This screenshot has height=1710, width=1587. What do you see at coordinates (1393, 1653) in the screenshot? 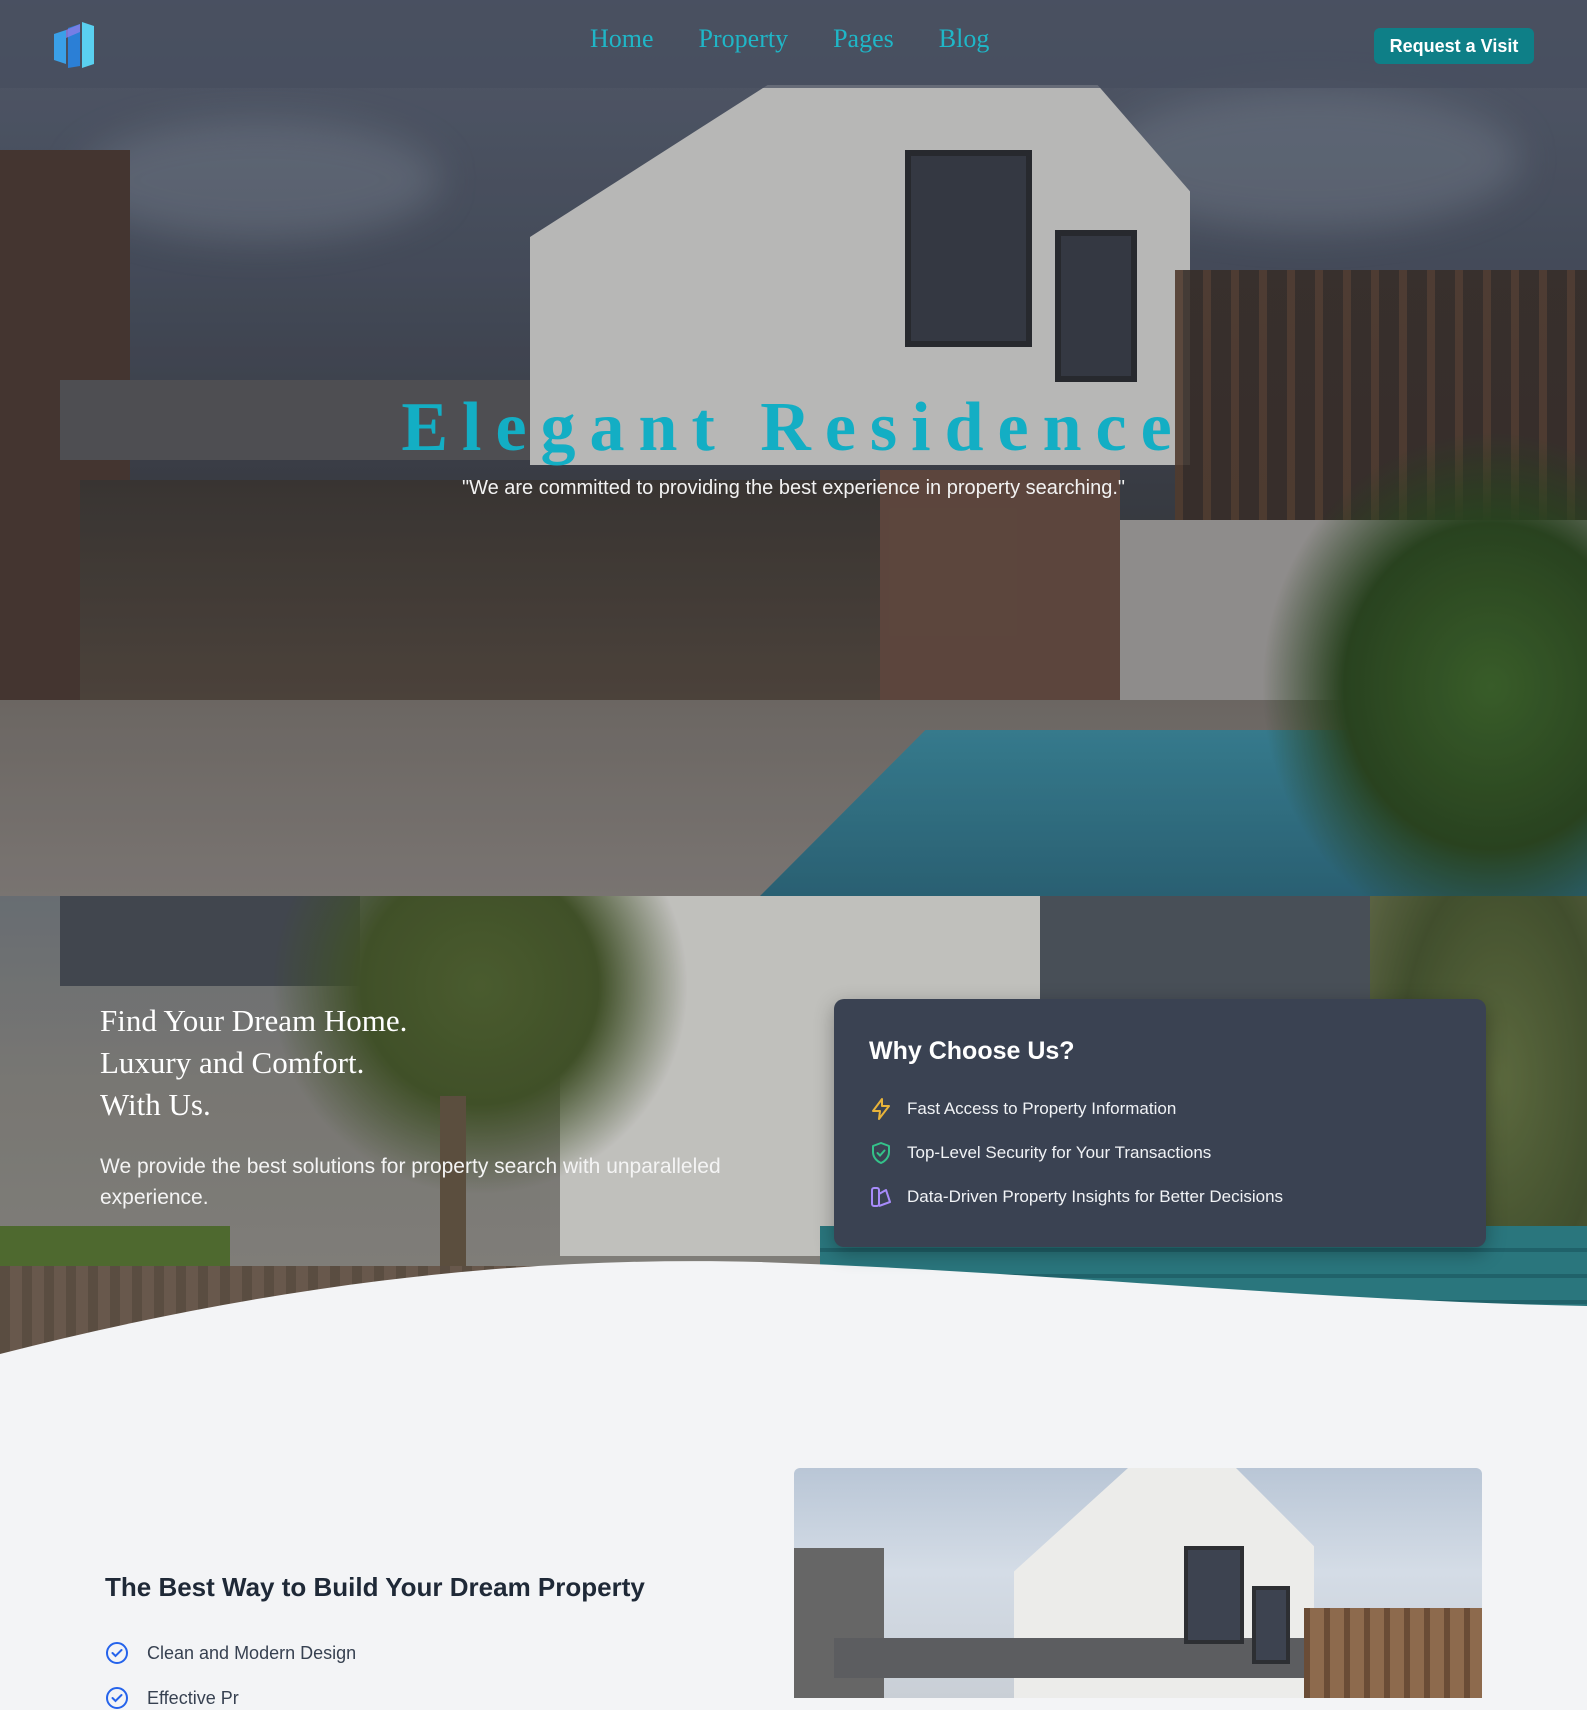
I see `photo-scaffold` at bounding box center [1393, 1653].